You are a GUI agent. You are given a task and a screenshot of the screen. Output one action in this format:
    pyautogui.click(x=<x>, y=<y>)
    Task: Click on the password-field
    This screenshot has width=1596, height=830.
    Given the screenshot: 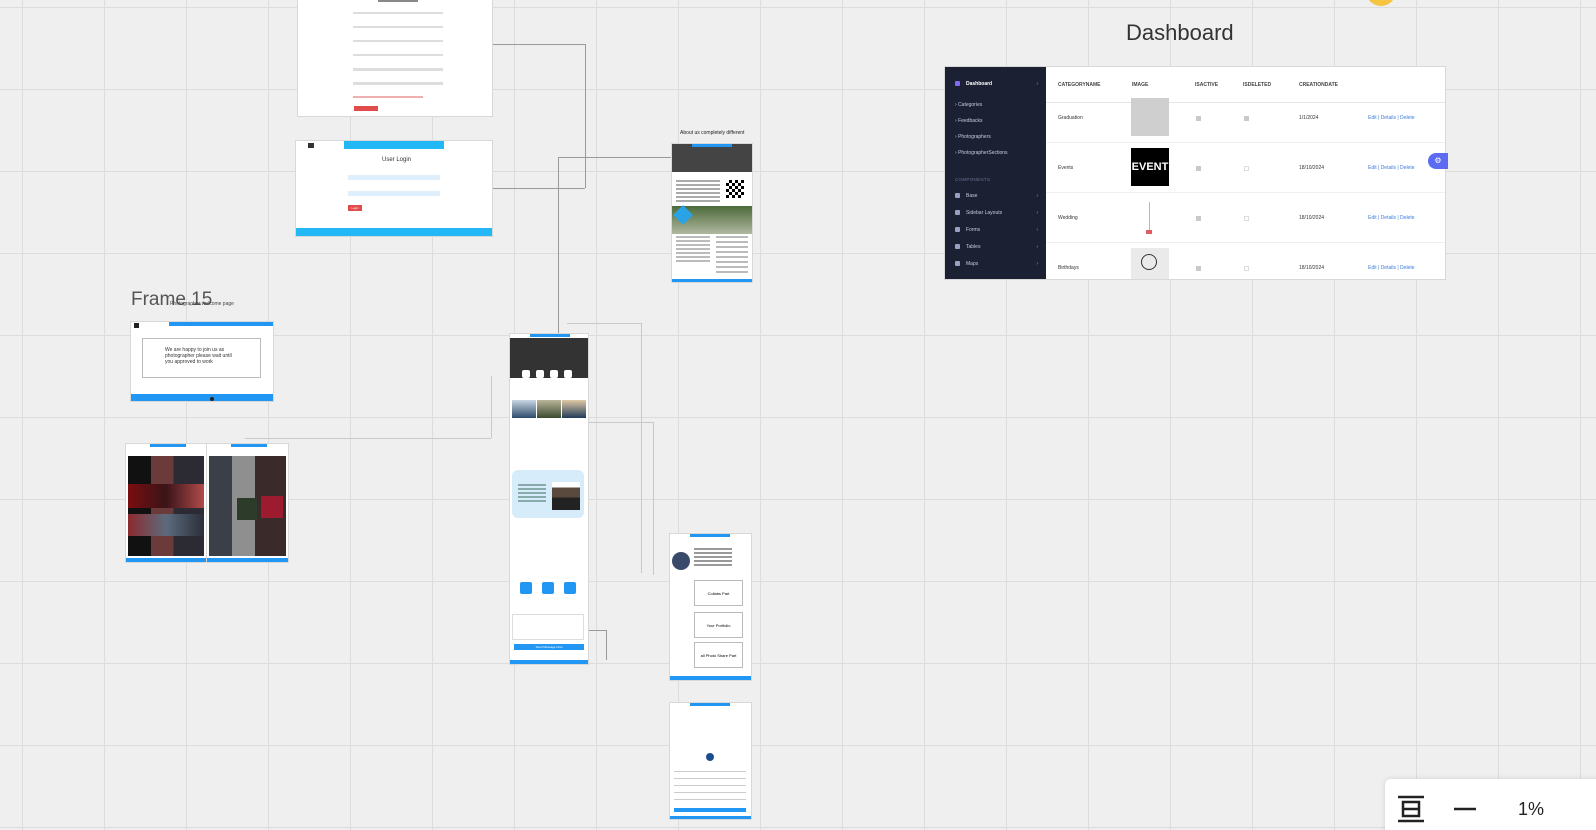 What is the action you would take?
    pyautogui.click(x=394, y=193)
    